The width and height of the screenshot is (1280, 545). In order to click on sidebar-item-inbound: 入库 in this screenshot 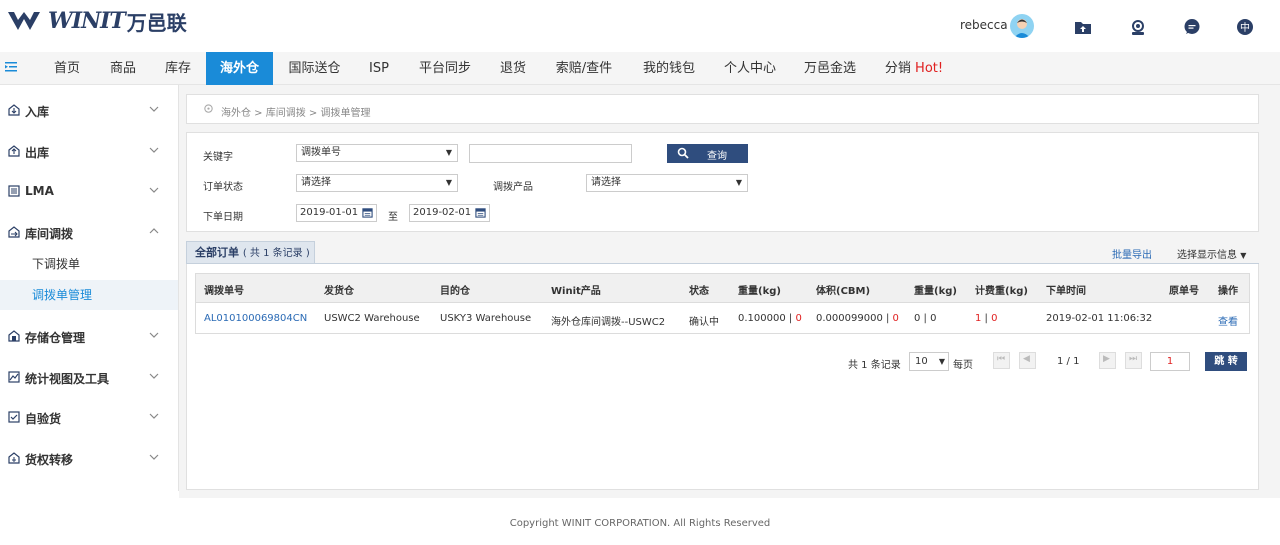, I will do `click(89, 110)`.